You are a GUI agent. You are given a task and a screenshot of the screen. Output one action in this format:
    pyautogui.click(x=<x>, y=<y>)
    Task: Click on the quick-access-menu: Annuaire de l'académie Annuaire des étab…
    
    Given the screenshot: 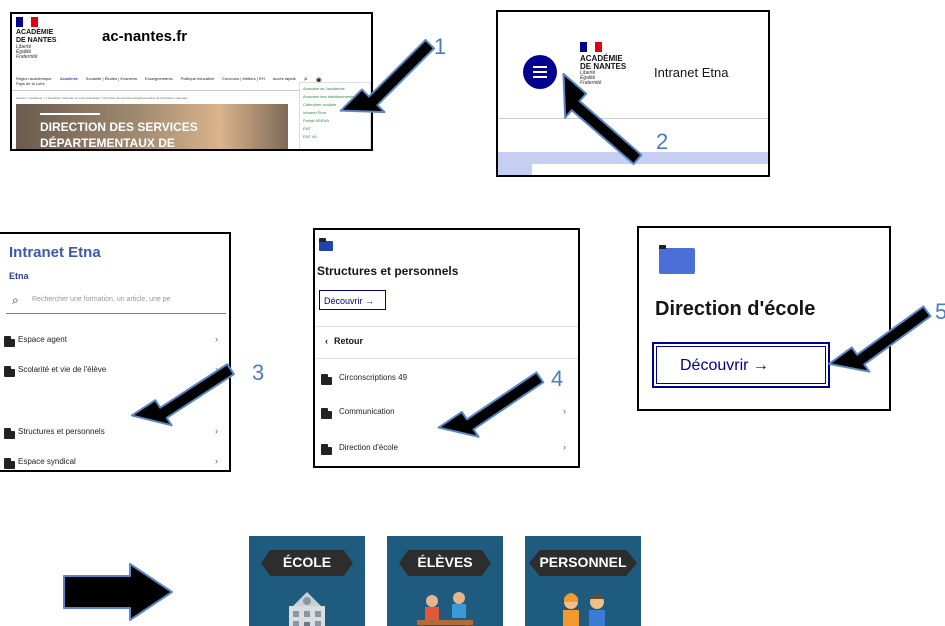 What is the action you would take?
    pyautogui.click(x=335, y=115)
    